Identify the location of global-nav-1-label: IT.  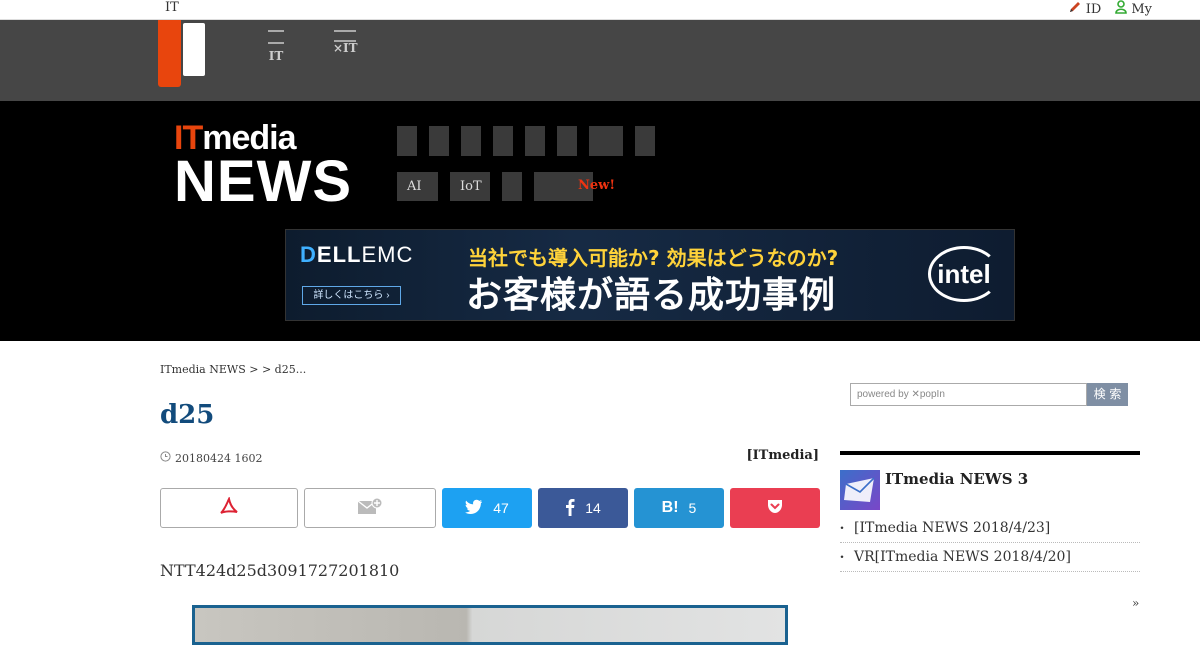
(276, 56).